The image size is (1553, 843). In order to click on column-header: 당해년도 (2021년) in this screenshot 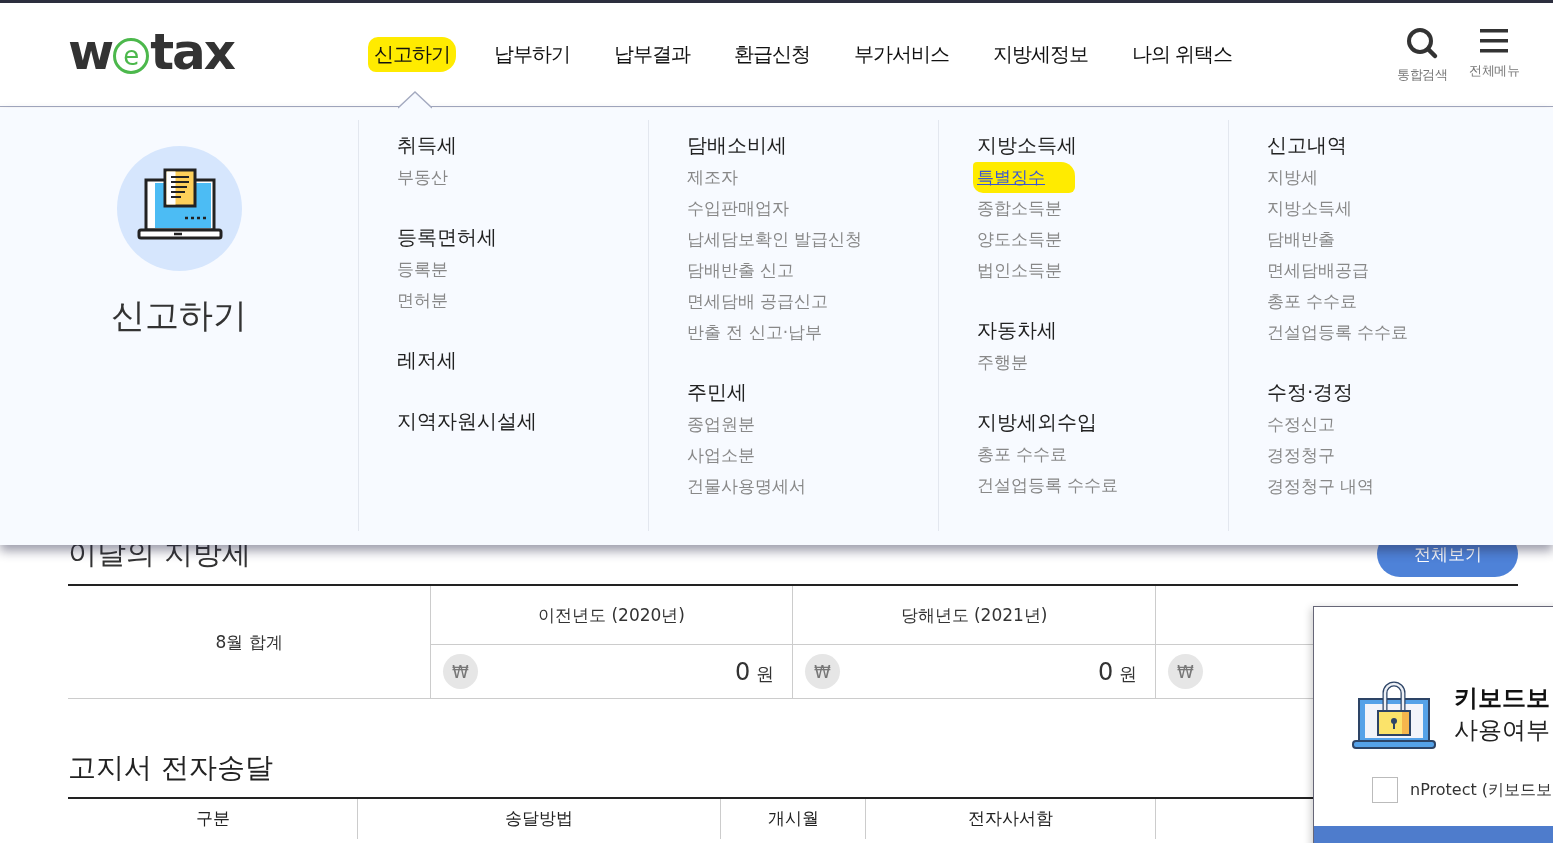, I will do `click(974, 615)`.